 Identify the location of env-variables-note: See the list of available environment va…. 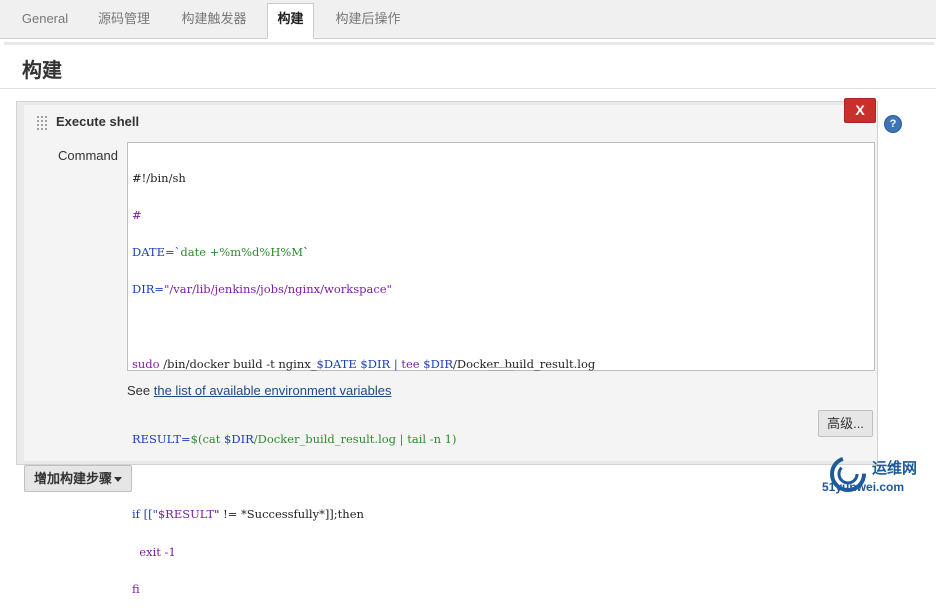
(259, 390).